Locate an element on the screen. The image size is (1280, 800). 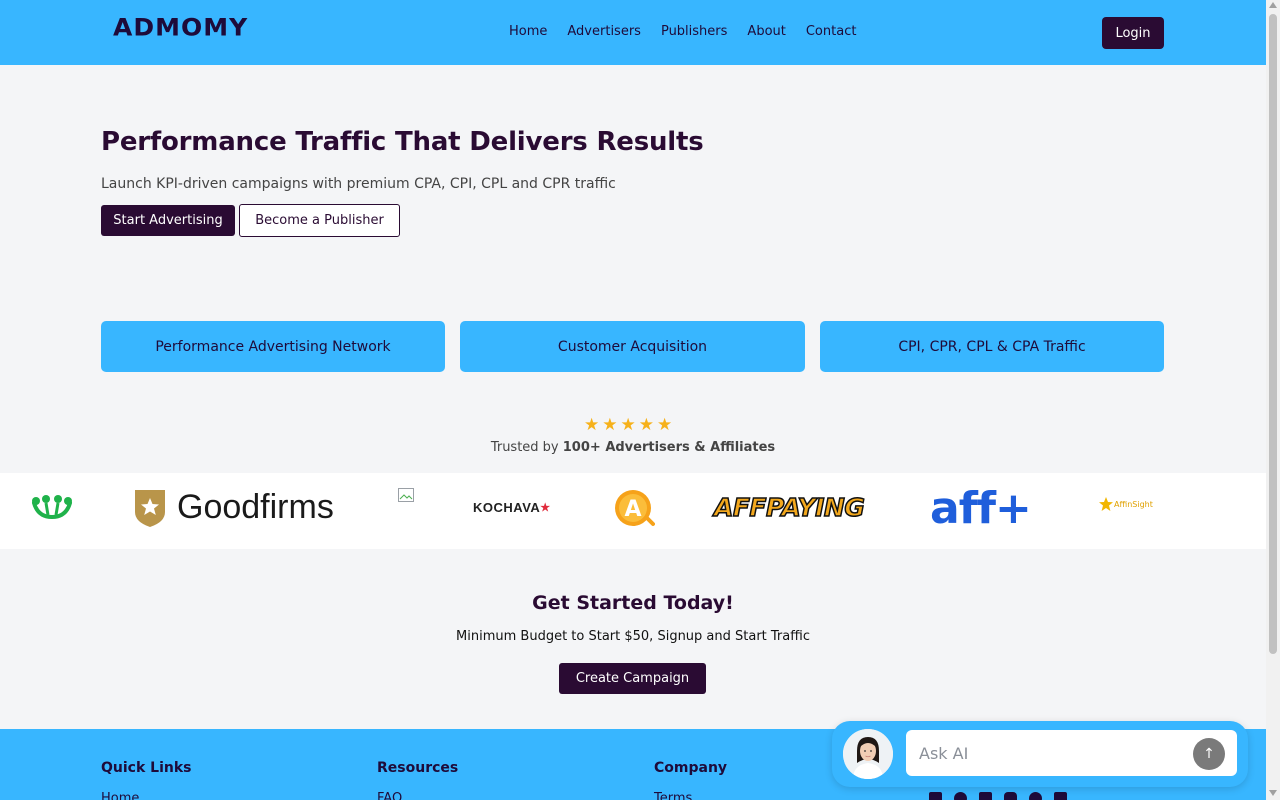
footer-link-terms: Terms is located at coordinates (673, 795).